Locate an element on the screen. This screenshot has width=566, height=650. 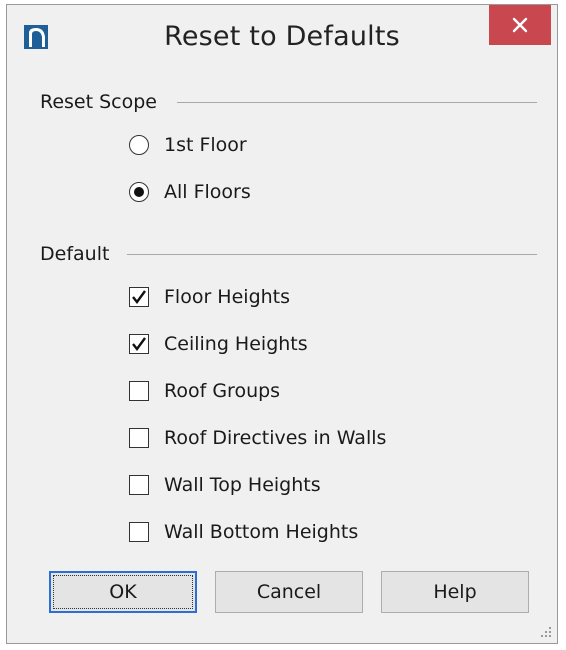
focus-rectangle is located at coordinates (123, 592).